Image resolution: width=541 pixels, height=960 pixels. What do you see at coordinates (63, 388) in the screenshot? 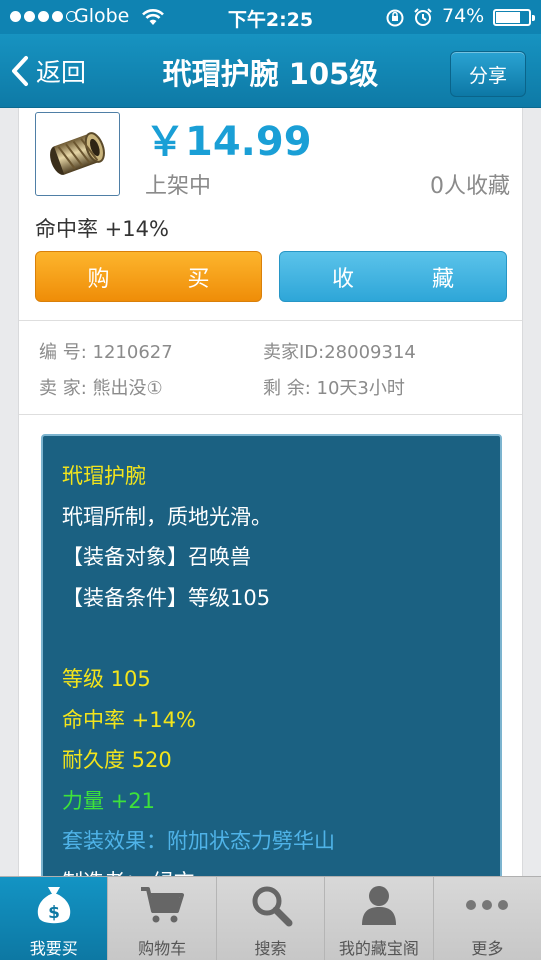
I see `seller-name-key: 卖 家:` at bounding box center [63, 388].